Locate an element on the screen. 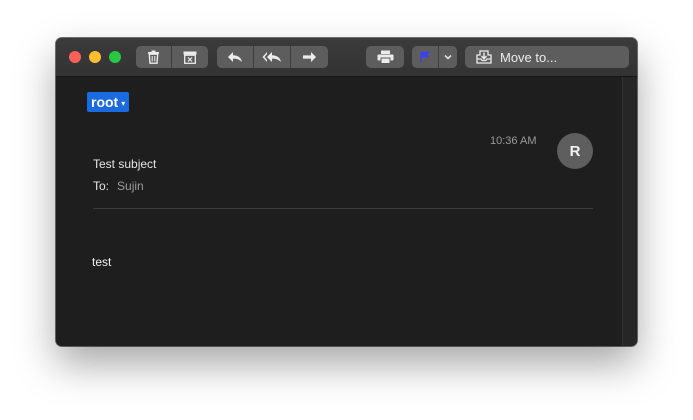 Image resolution: width=693 pixels, height=420 pixels. forward-button is located at coordinates (309, 57).